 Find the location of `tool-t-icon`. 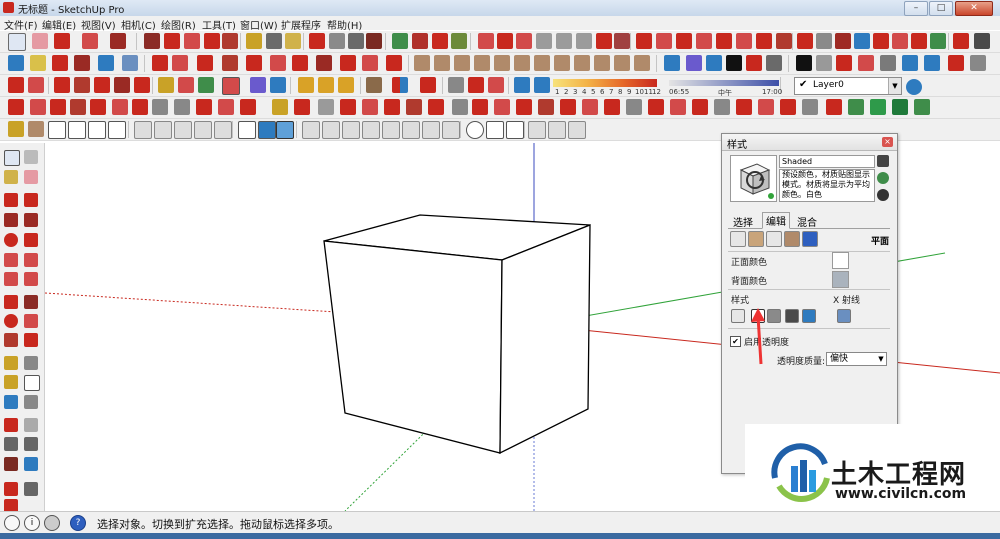

tool-t-icon is located at coordinates (862, 41).